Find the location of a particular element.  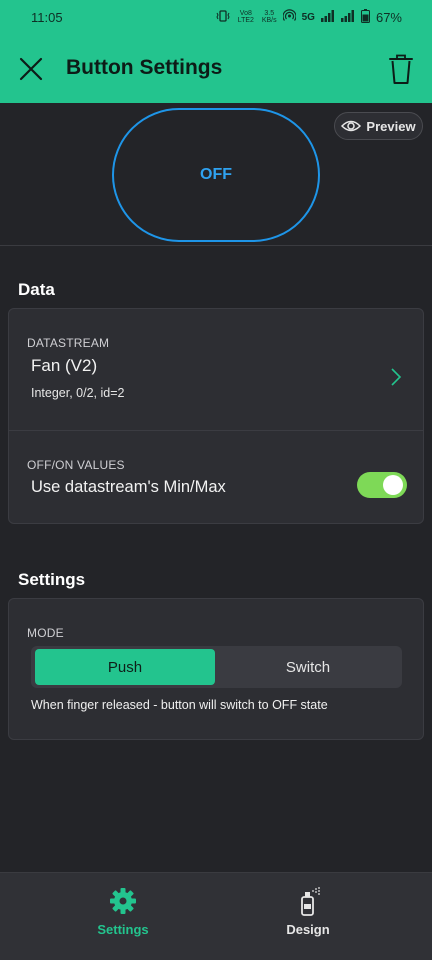

datastream-label: DATASTREAM is located at coordinates (68, 343).